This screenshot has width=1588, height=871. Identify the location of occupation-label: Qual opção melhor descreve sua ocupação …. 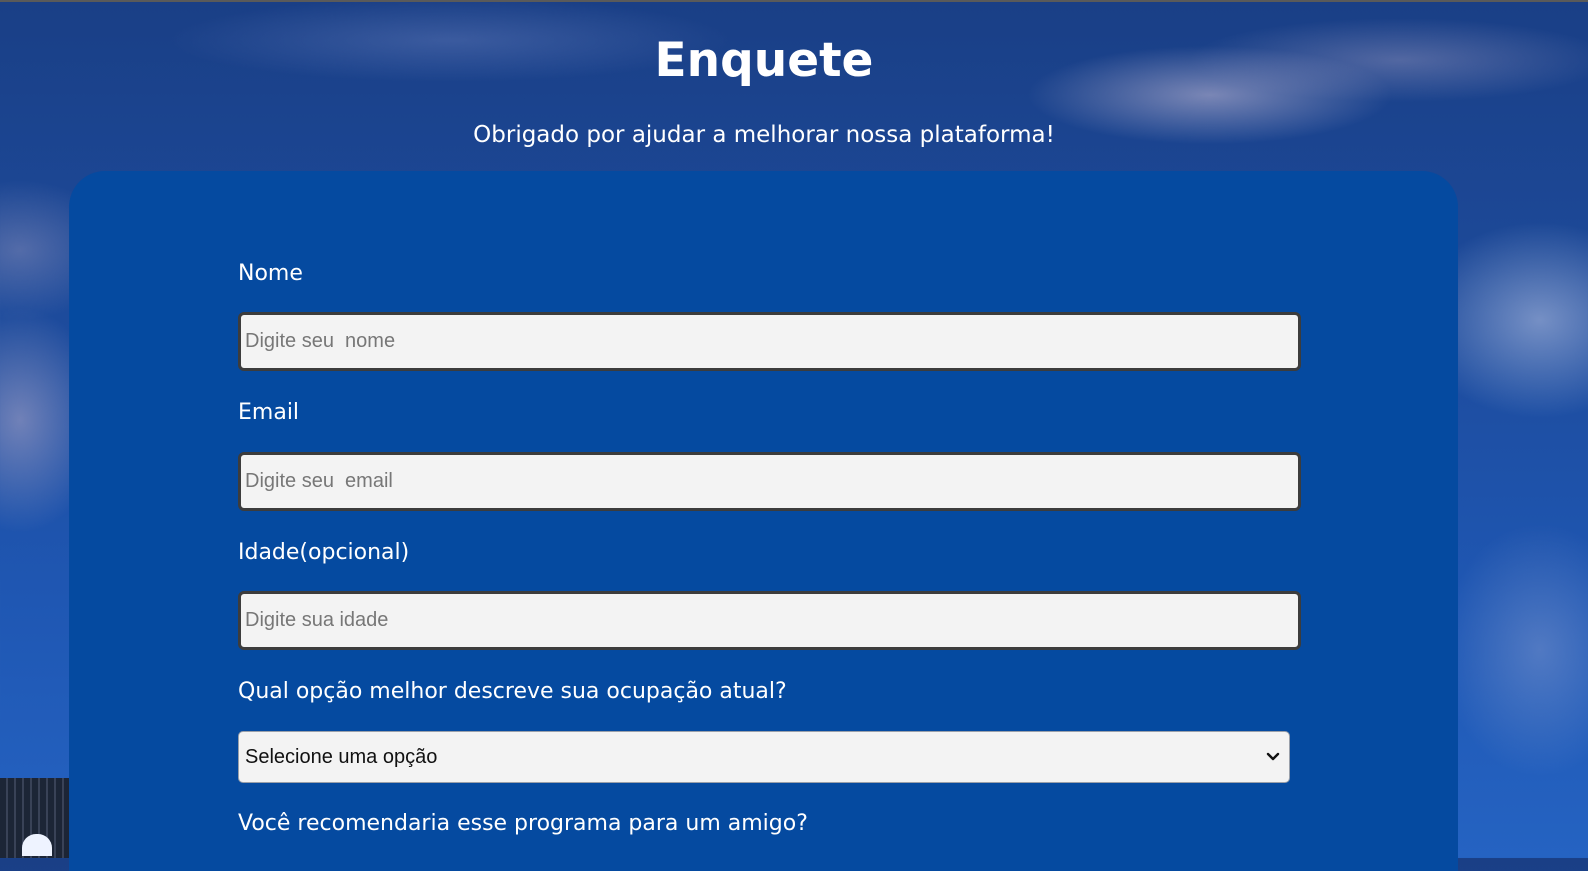
(512, 691).